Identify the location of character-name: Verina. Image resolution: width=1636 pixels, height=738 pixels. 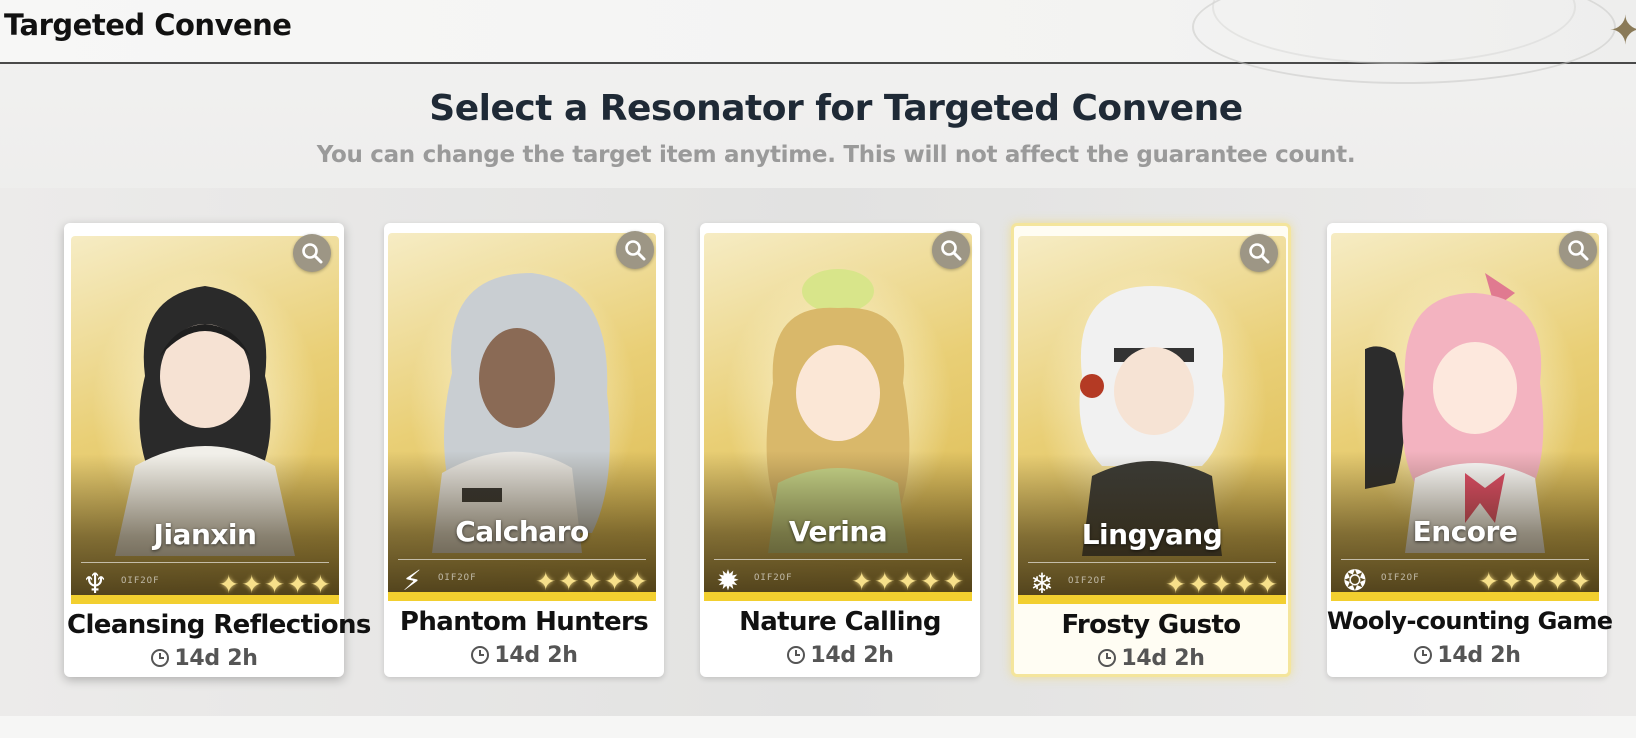
(838, 531).